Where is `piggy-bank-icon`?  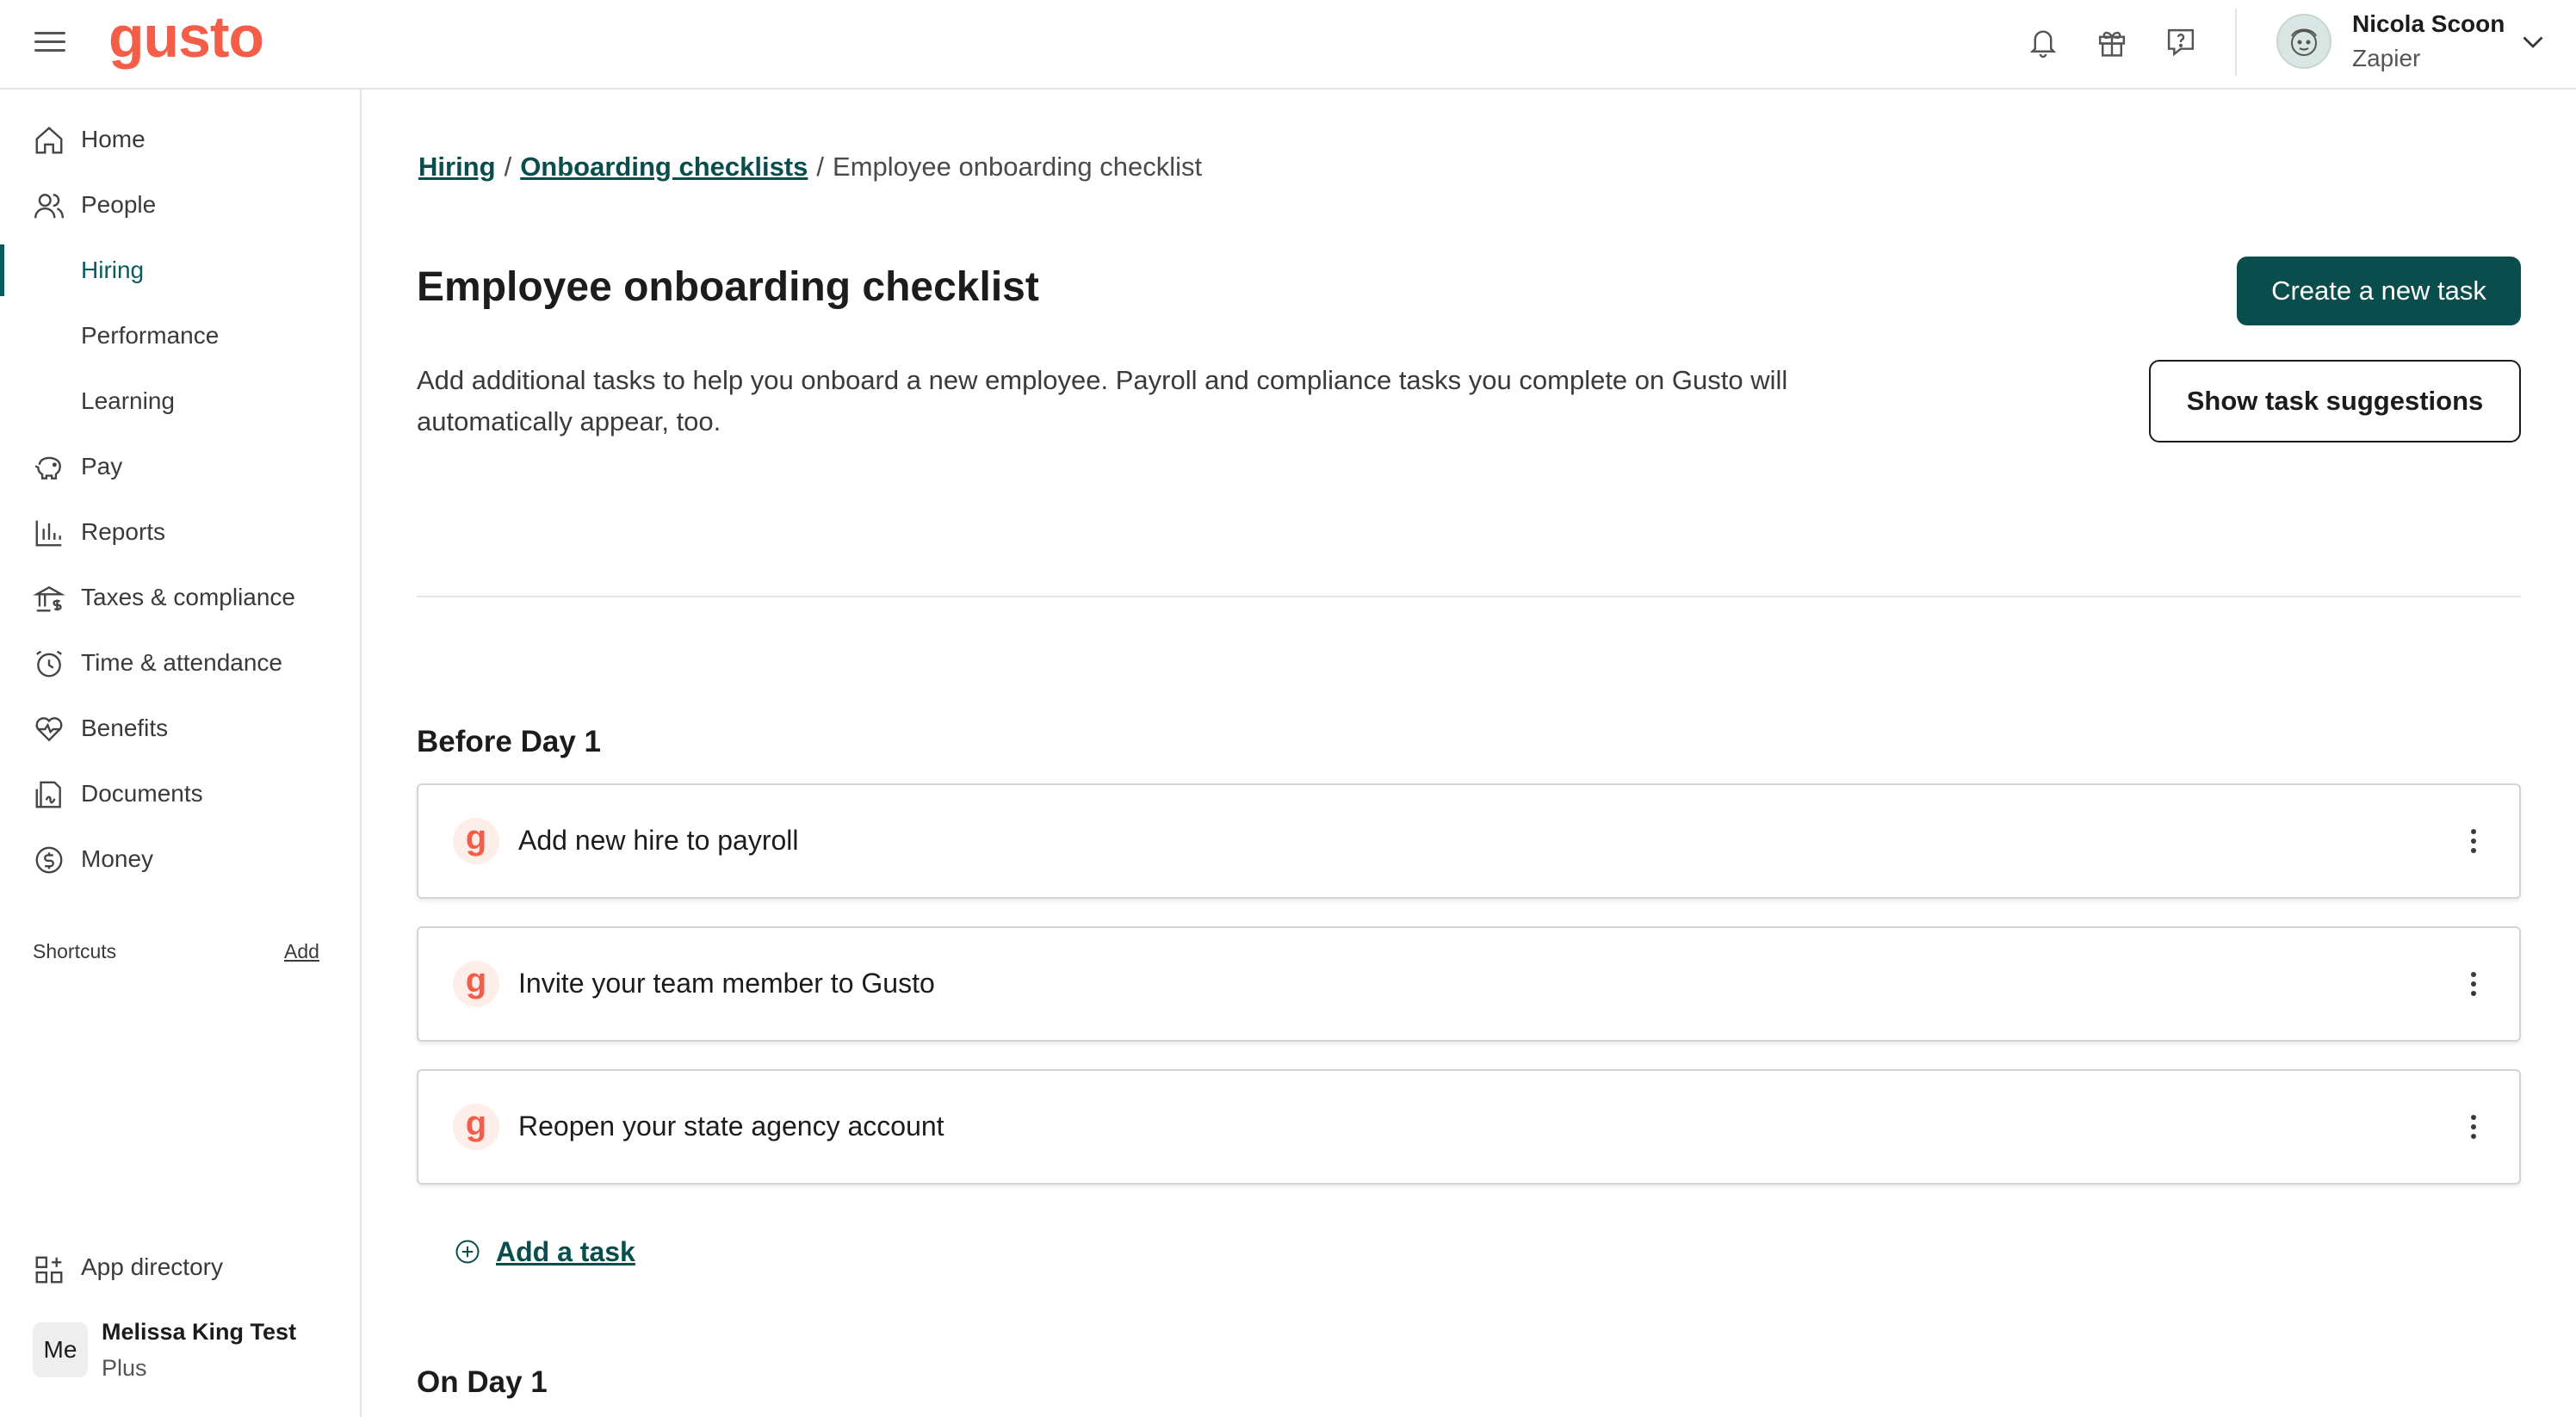 piggy-bank-icon is located at coordinates (47, 468).